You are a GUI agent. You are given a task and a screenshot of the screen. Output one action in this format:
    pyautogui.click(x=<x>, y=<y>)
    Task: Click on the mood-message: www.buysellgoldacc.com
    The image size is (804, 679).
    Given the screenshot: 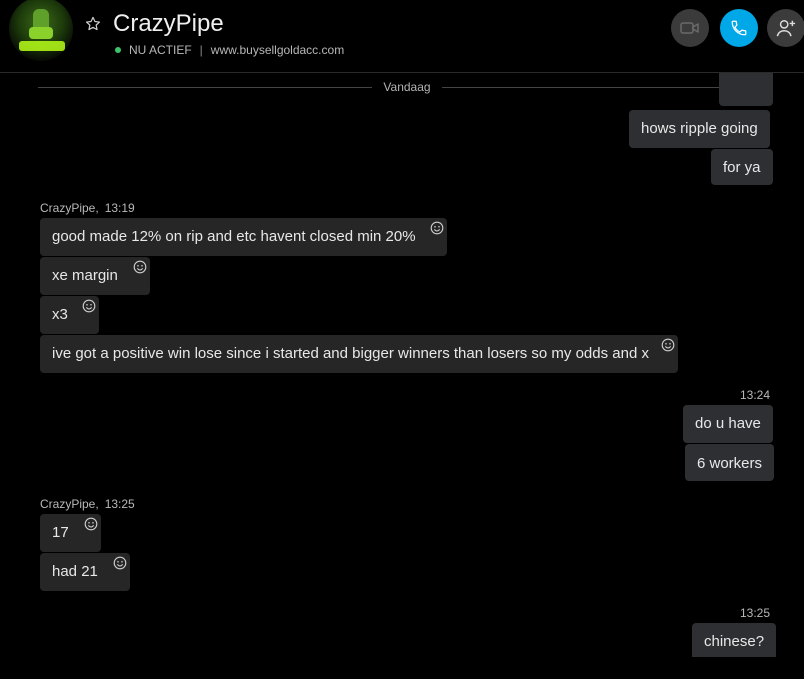 What is the action you would take?
    pyautogui.click(x=277, y=50)
    